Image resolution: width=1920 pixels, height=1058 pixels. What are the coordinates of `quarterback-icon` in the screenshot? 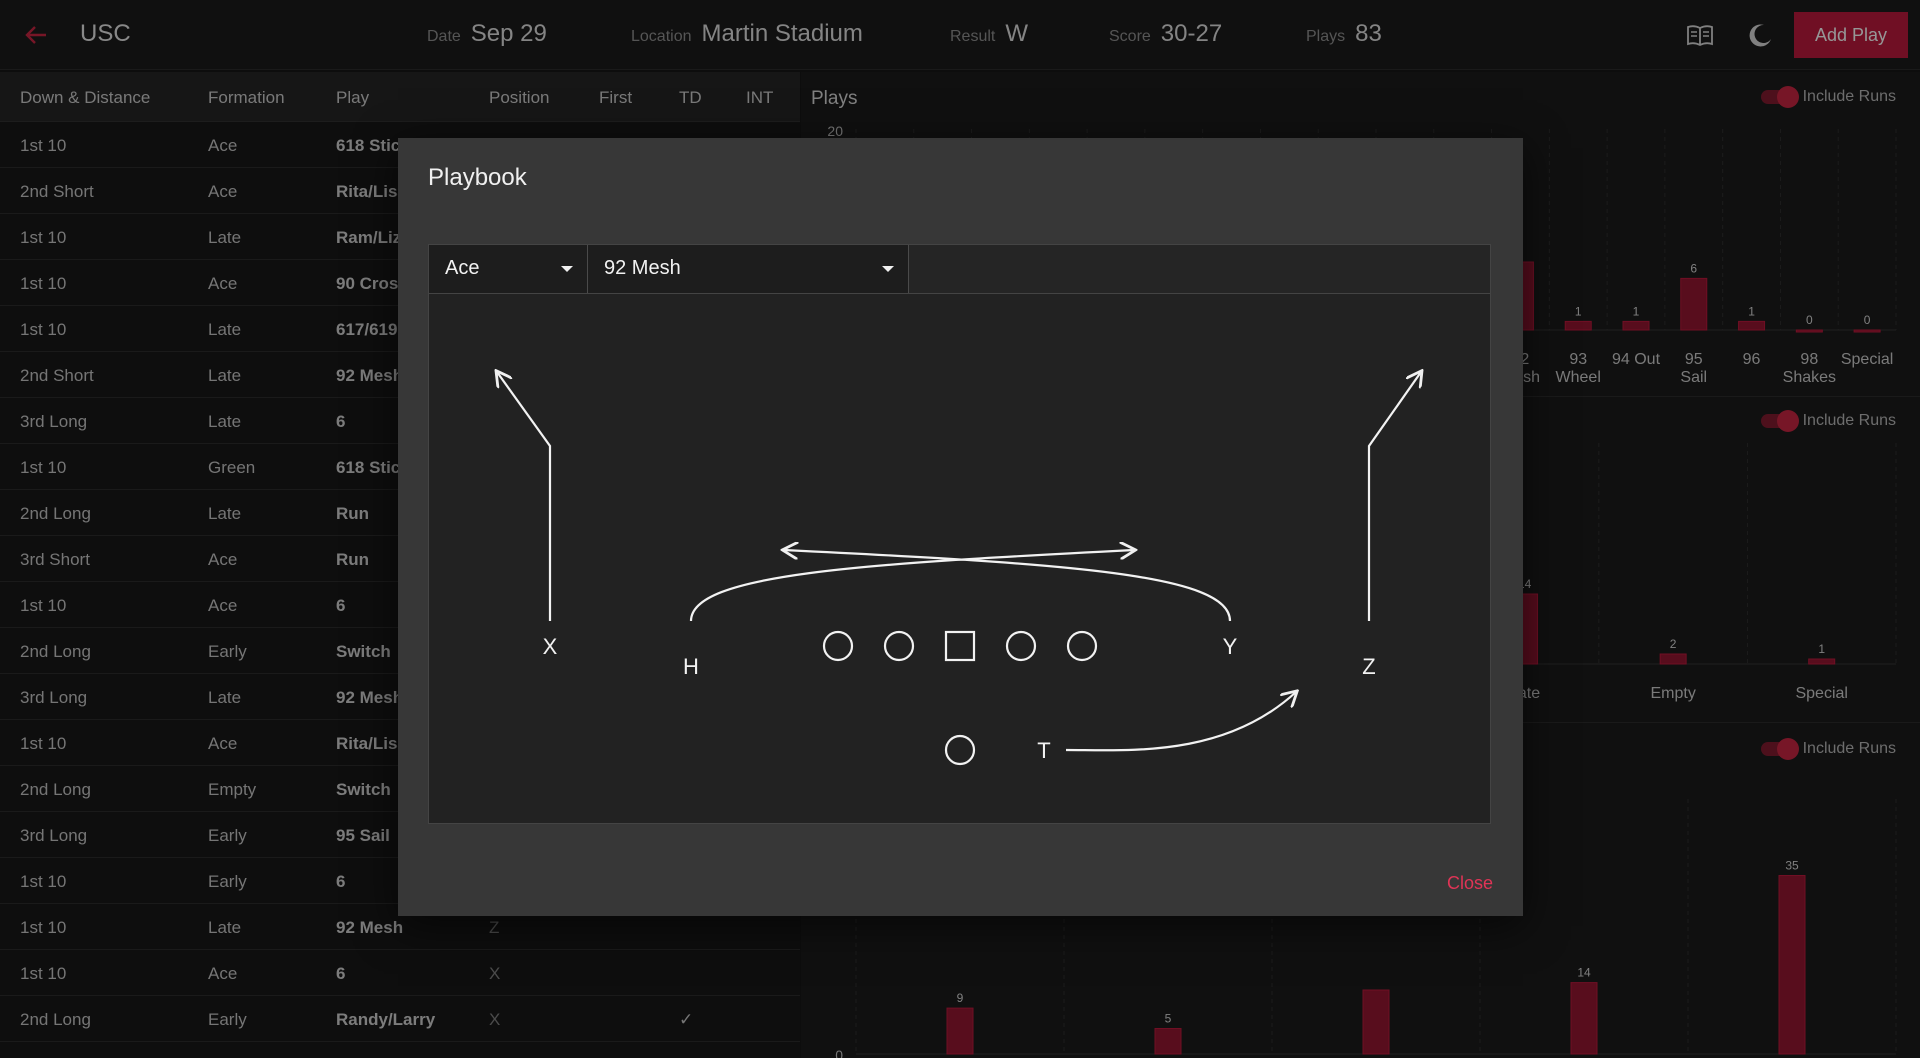 It's located at (960, 750).